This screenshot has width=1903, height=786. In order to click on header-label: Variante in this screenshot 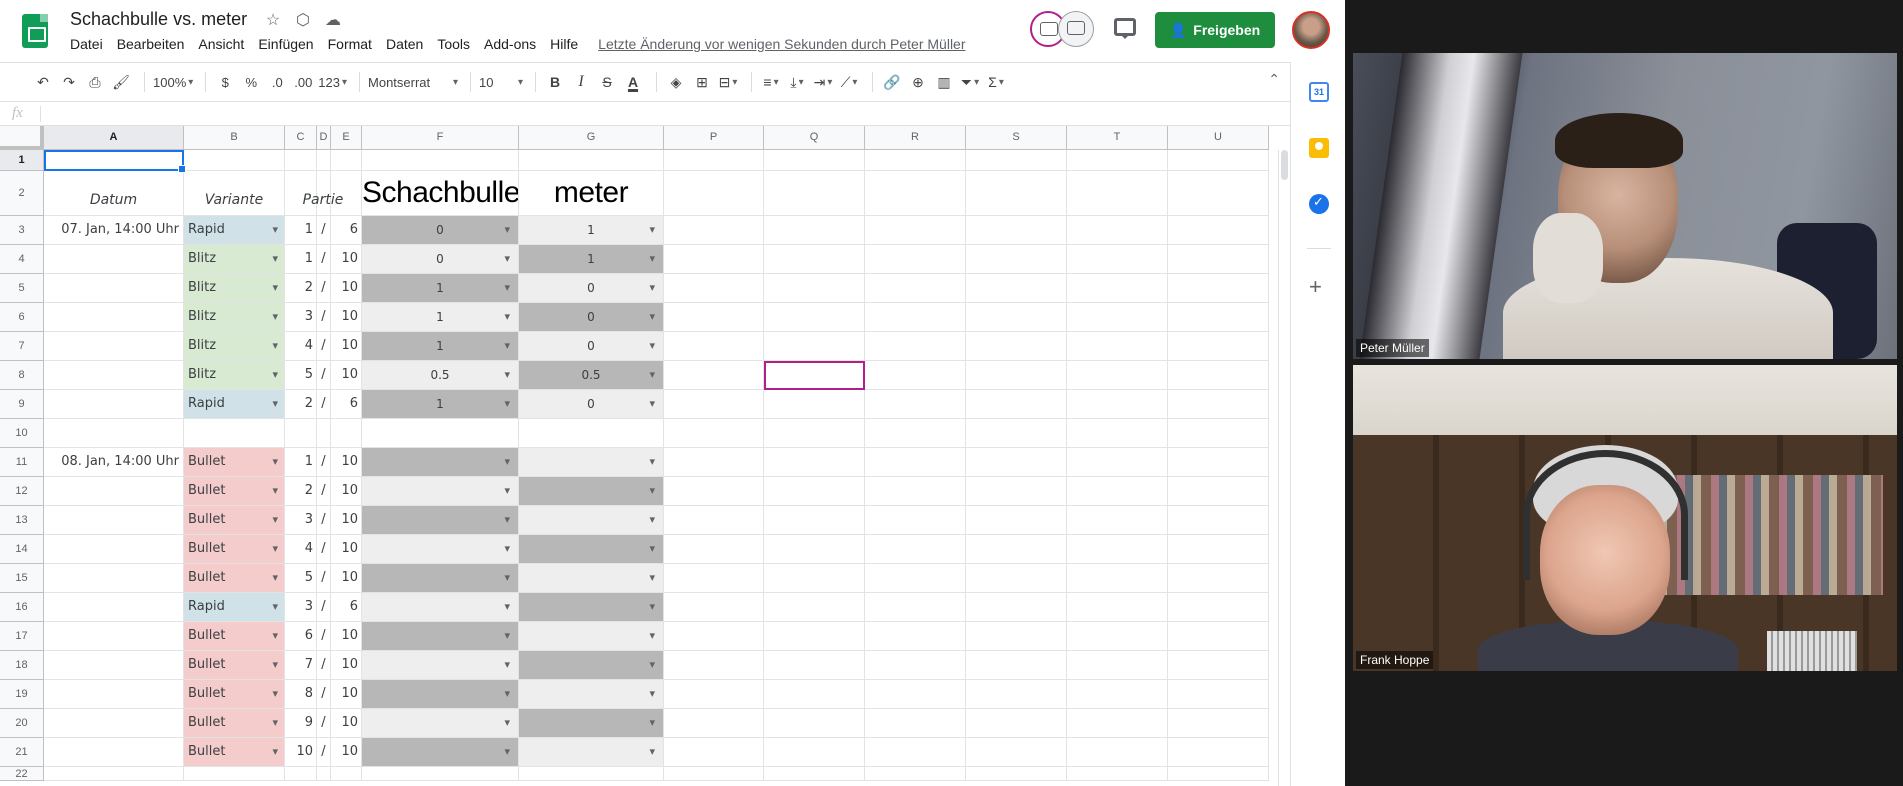, I will do `click(234, 193)`.